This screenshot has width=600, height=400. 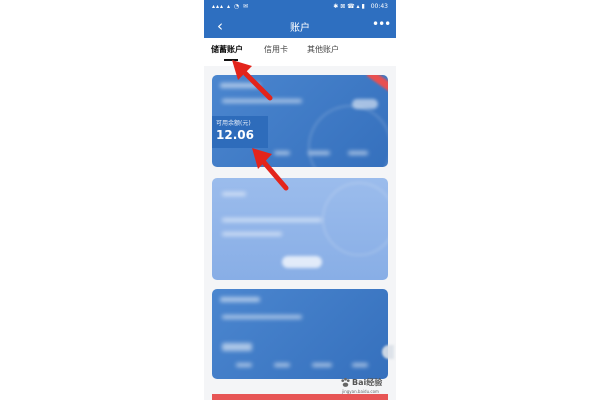 I want to click on app-bar: ‹ 账户 •••, so click(x=300, y=26).